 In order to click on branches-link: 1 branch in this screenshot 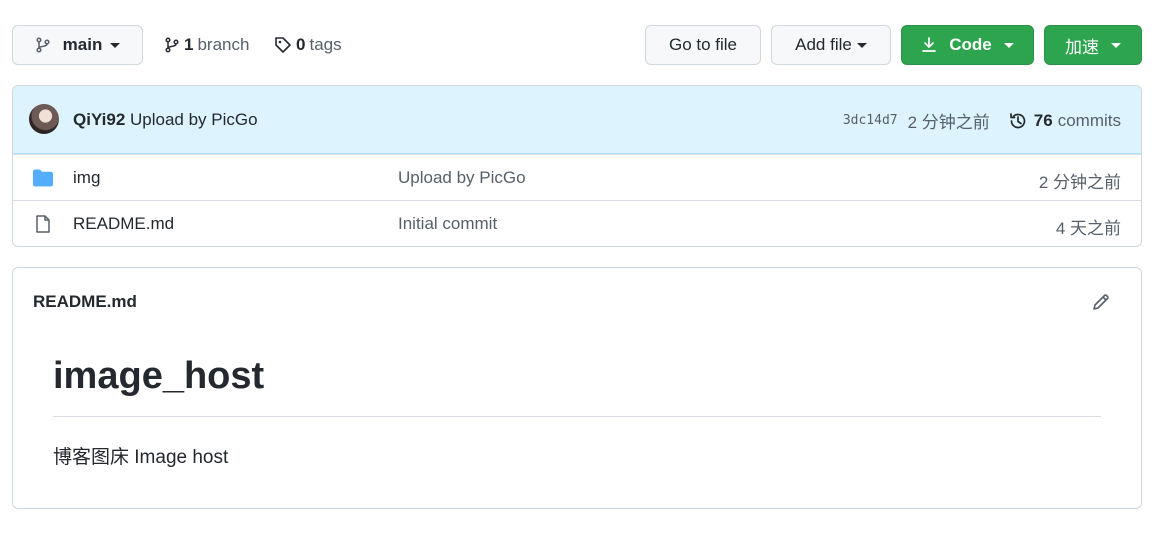, I will do `click(206, 45)`.